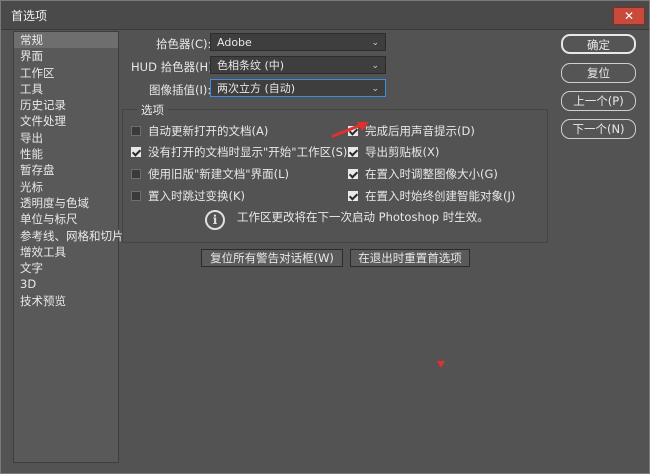  I want to click on info-icon: i, so click(215, 220).